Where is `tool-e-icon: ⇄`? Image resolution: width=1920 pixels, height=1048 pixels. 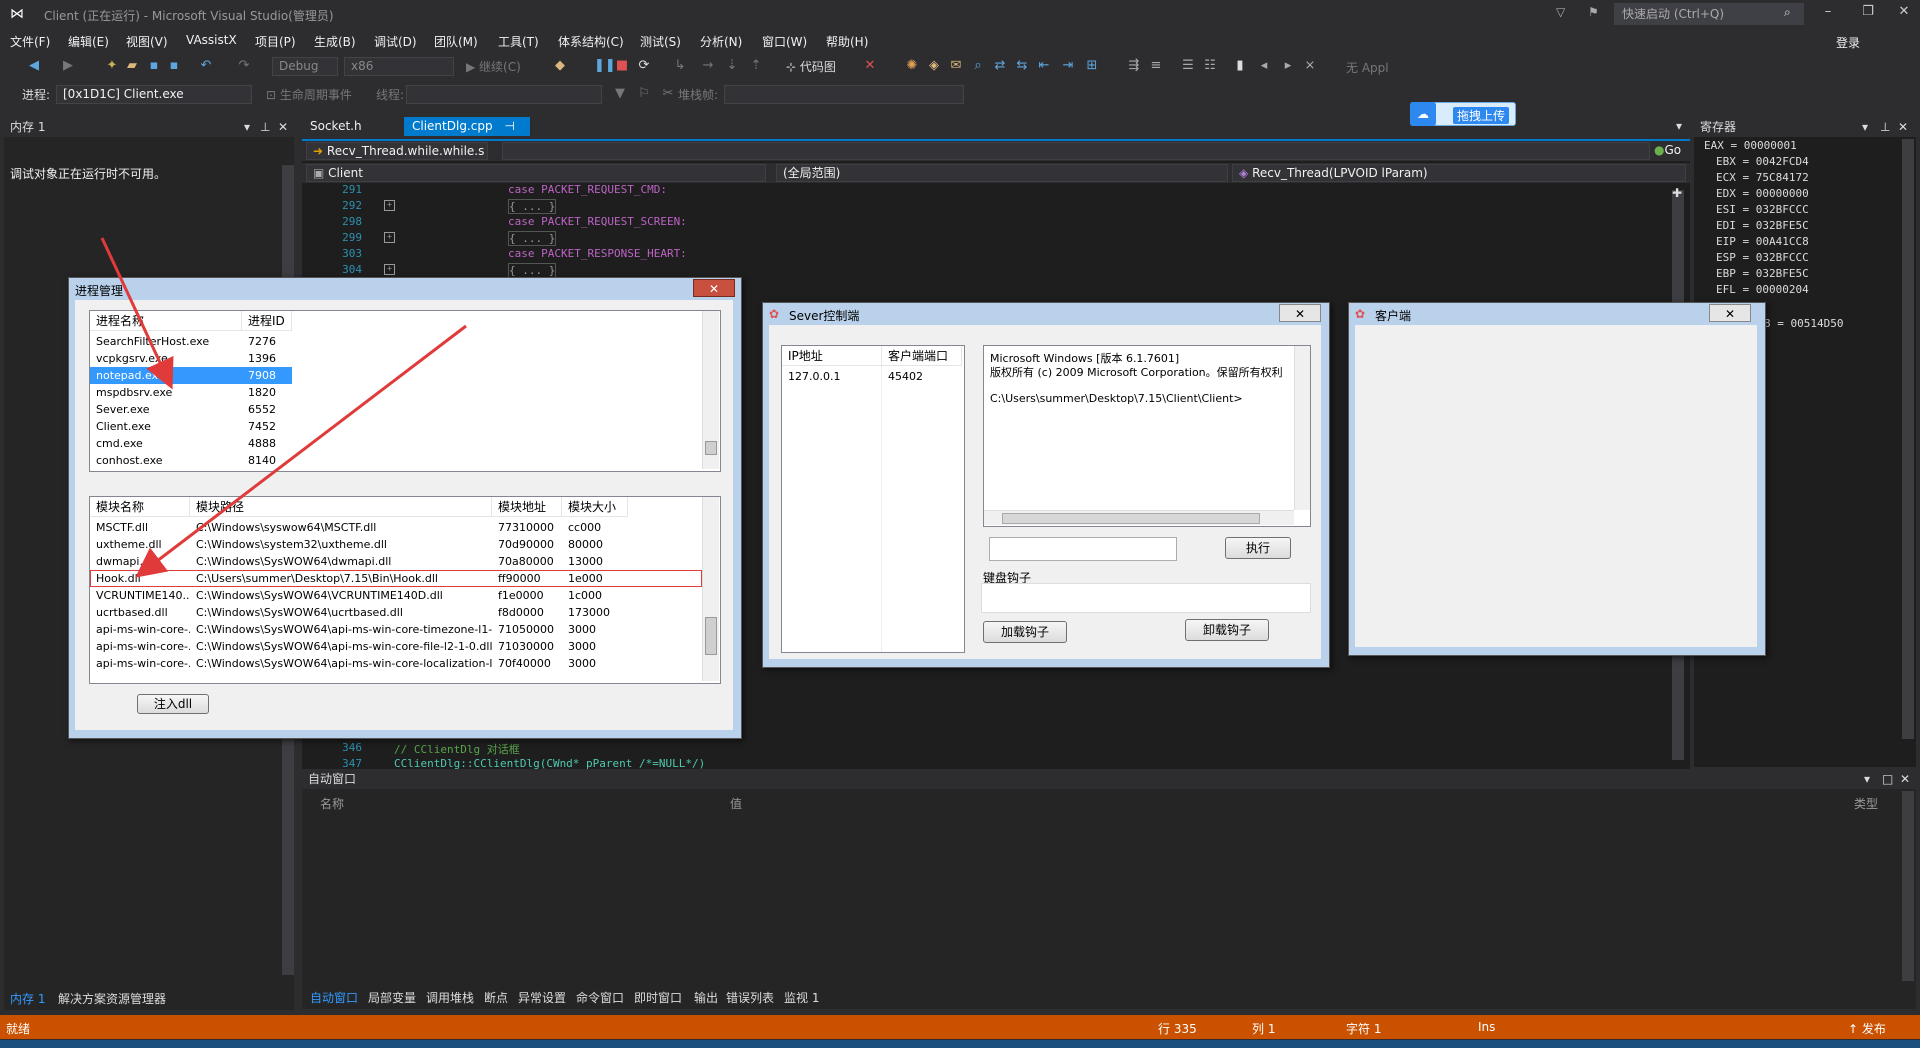 tool-e-icon: ⇄ is located at coordinates (1000, 66).